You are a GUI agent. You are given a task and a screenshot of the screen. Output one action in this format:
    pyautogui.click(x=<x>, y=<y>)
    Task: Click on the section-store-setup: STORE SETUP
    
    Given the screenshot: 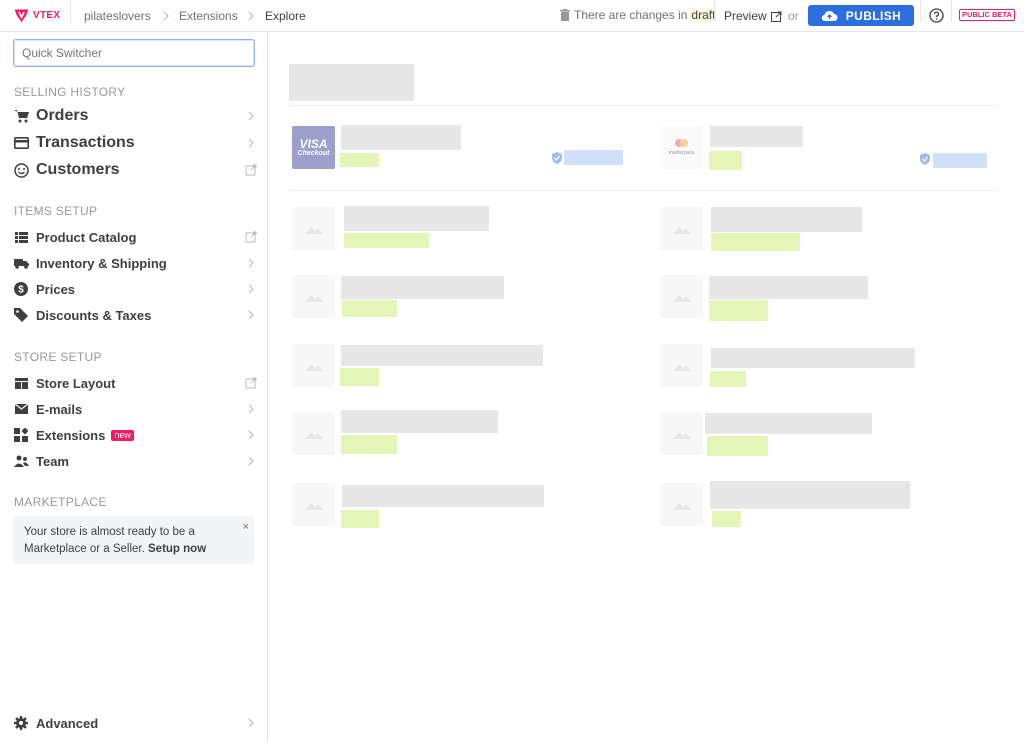 What is the action you would take?
    pyautogui.click(x=58, y=357)
    